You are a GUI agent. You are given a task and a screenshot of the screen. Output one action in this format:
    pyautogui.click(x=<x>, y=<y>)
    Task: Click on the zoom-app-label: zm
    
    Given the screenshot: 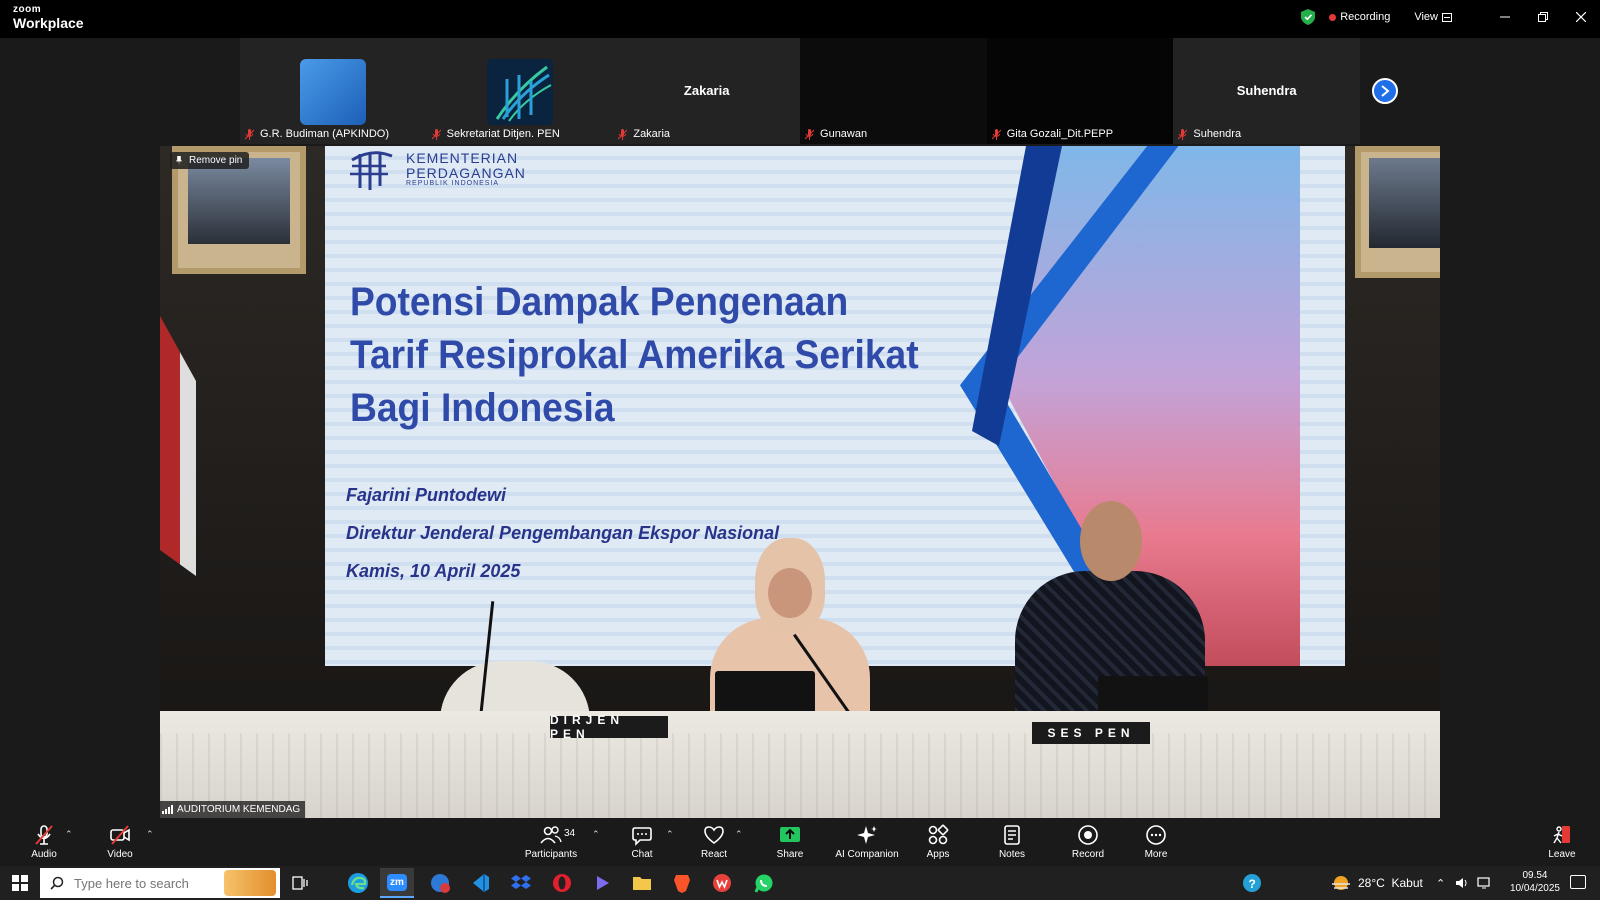 What is the action you would take?
    pyautogui.click(x=397, y=882)
    